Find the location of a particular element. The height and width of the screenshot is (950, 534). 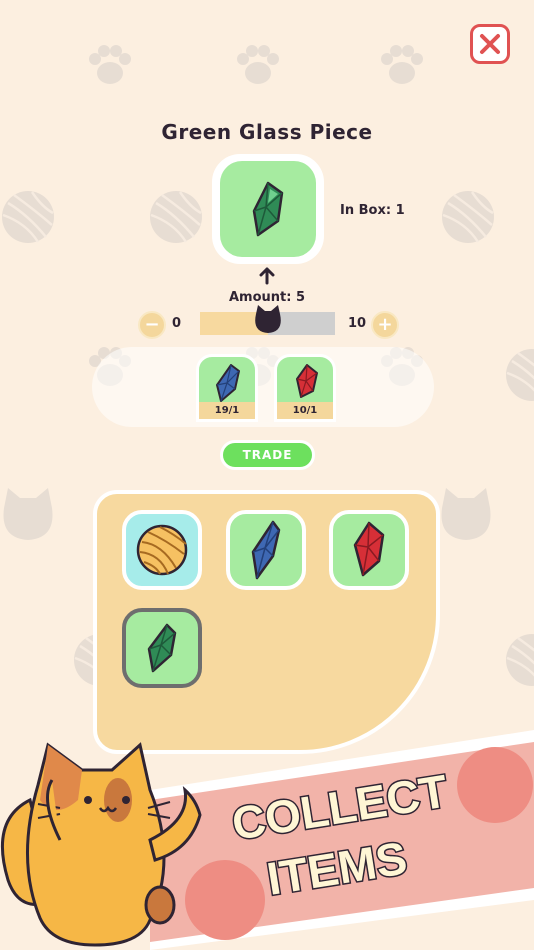

amount-slider is located at coordinates (267, 320).